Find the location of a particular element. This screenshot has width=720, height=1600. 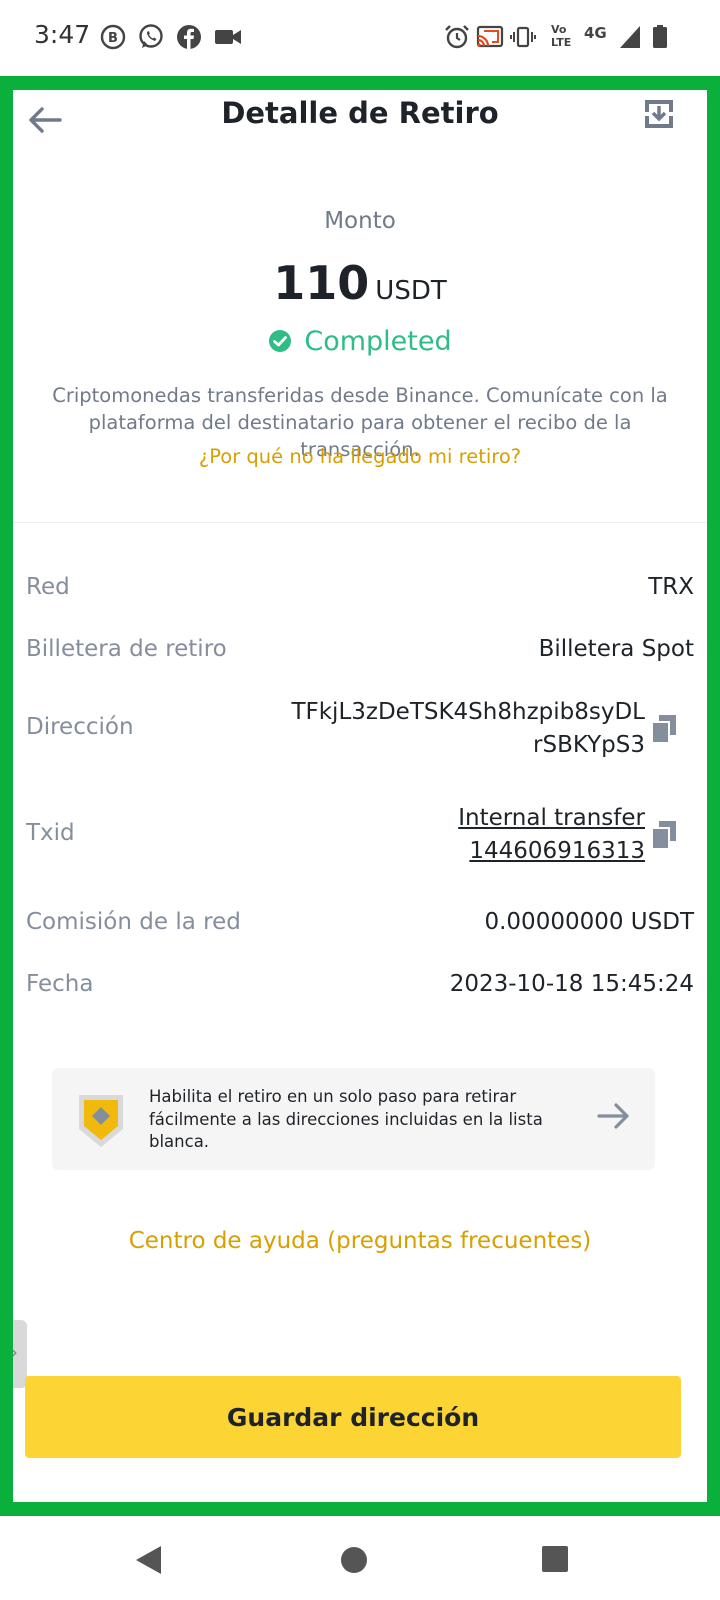

amount-row: 110 USDT is located at coordinates (360, 283).